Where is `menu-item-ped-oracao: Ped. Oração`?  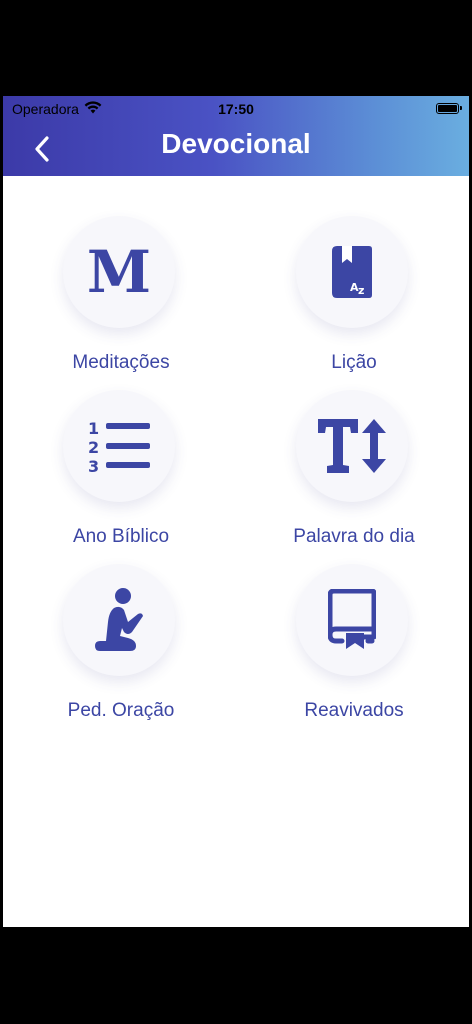
menu-item-ped-oracao: Ped. Oração is located at coordinates (121, 644).